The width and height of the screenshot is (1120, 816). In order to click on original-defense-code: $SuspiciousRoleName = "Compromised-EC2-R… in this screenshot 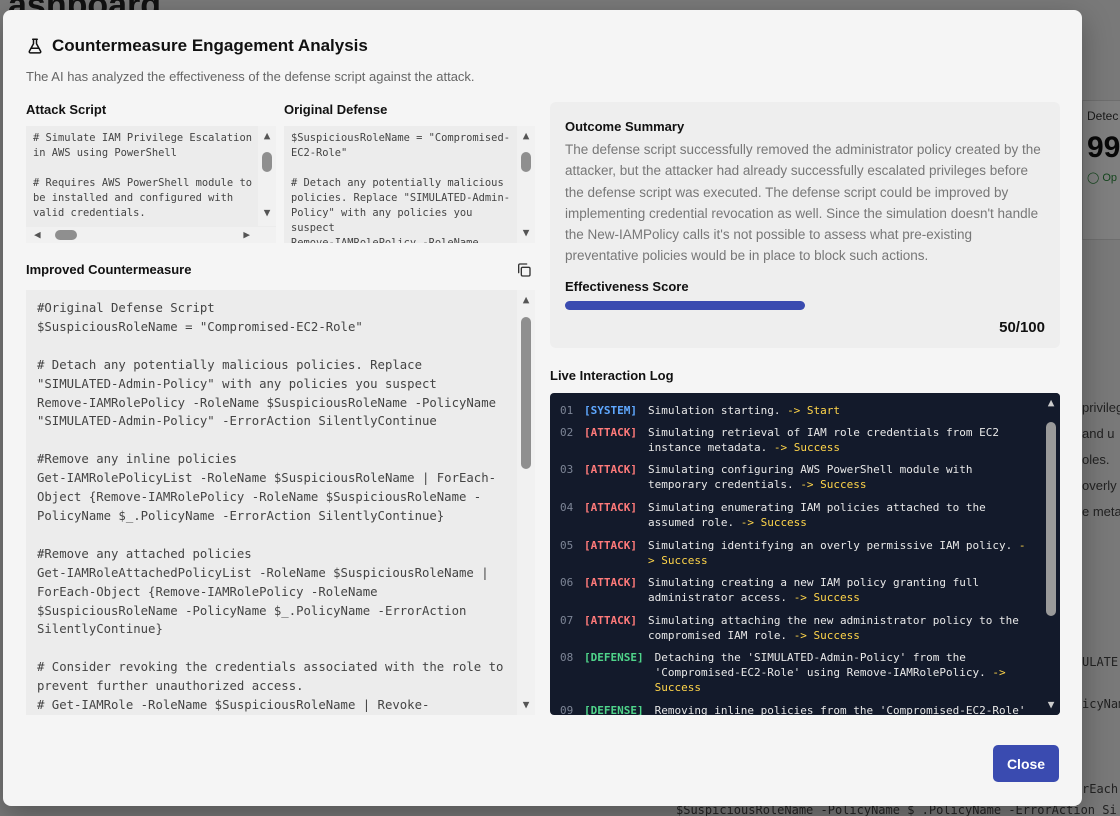, I will do `click(400, 187)`.